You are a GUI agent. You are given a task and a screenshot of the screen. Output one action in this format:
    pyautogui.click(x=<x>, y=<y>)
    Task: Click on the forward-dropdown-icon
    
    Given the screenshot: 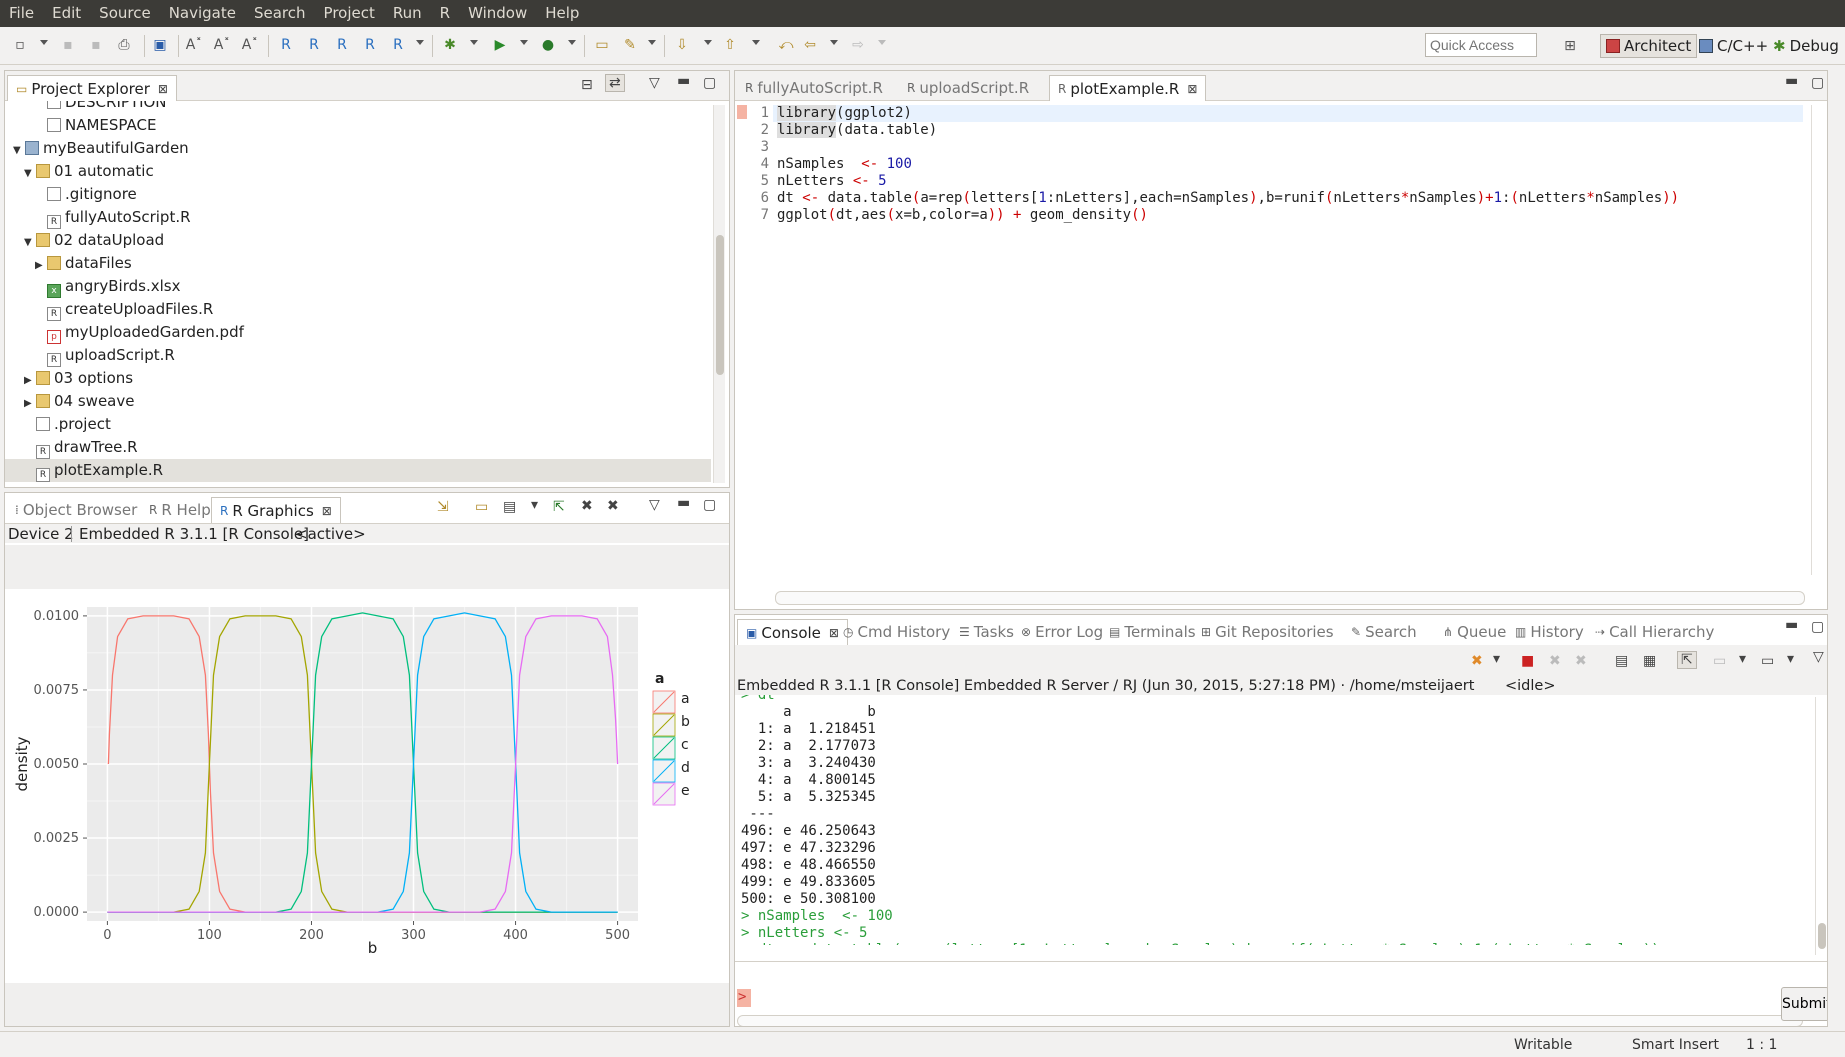 What is the action you would take?
    pyautogui.click(x=882, y=42)
    